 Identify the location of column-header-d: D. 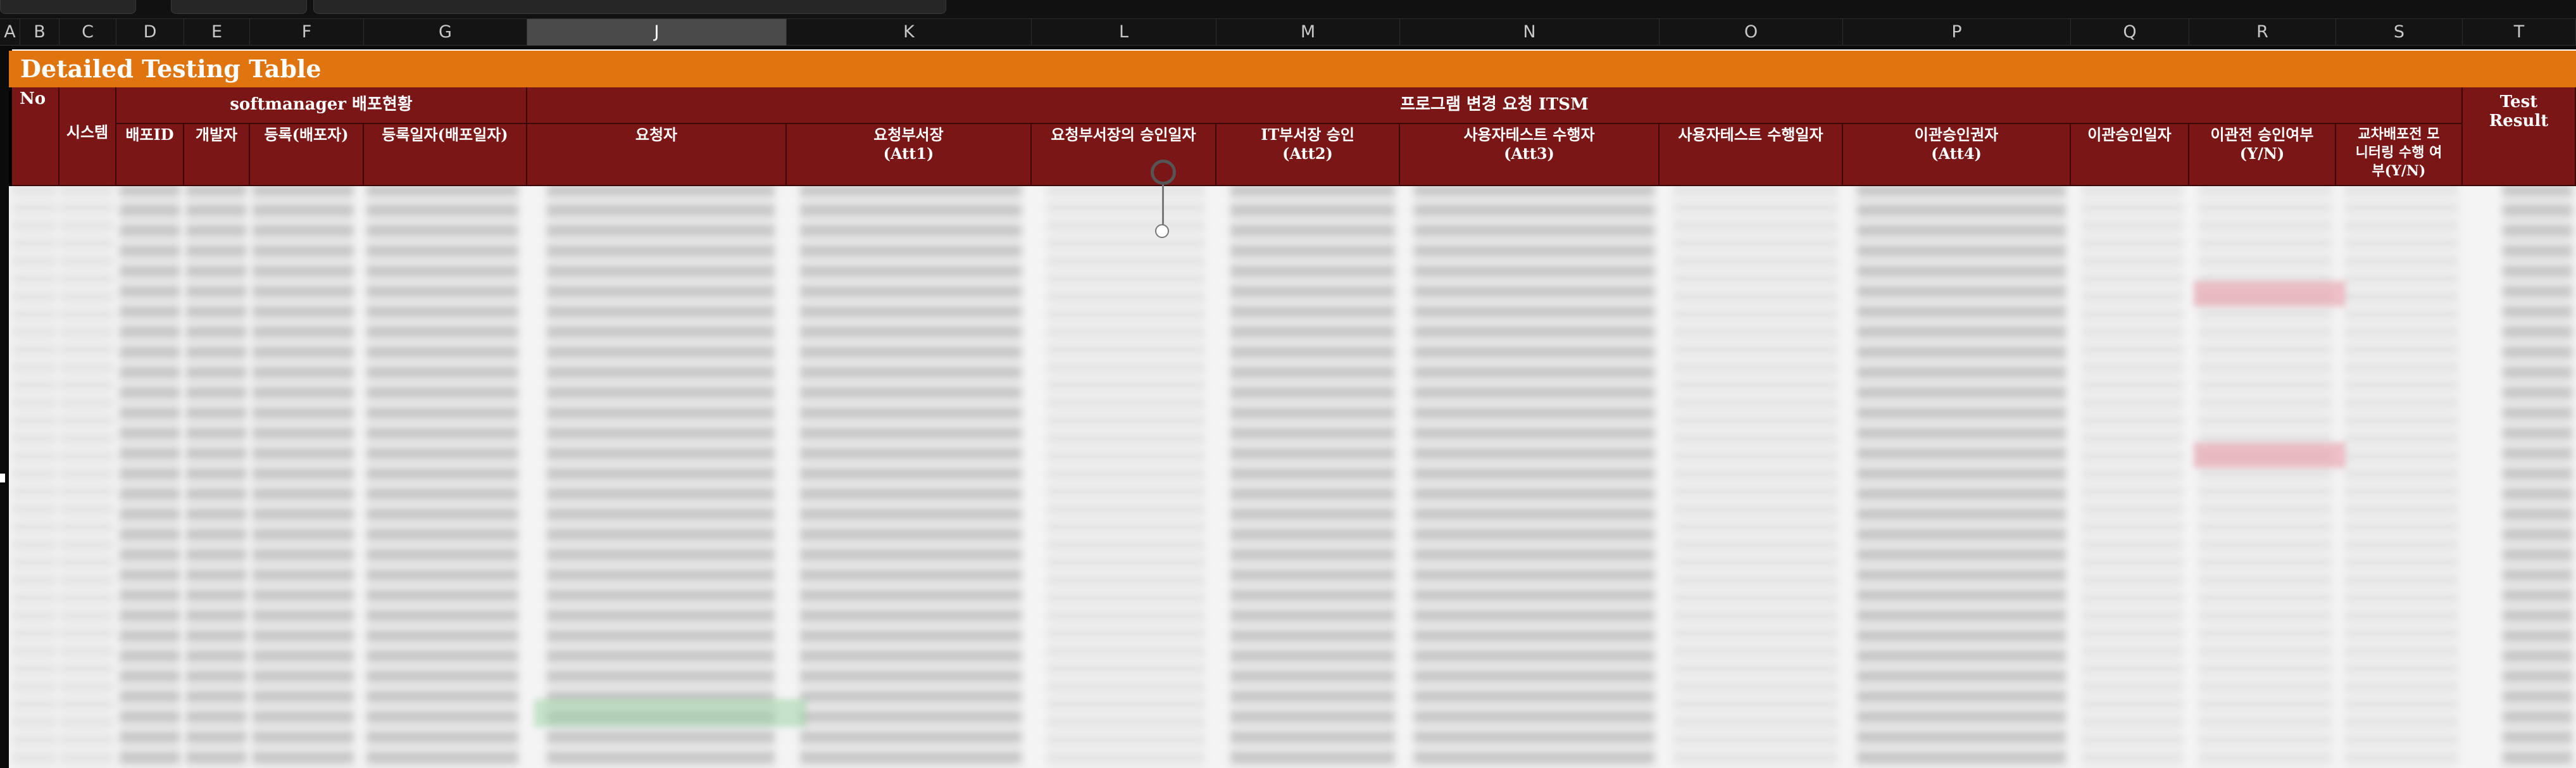
(150, 32).